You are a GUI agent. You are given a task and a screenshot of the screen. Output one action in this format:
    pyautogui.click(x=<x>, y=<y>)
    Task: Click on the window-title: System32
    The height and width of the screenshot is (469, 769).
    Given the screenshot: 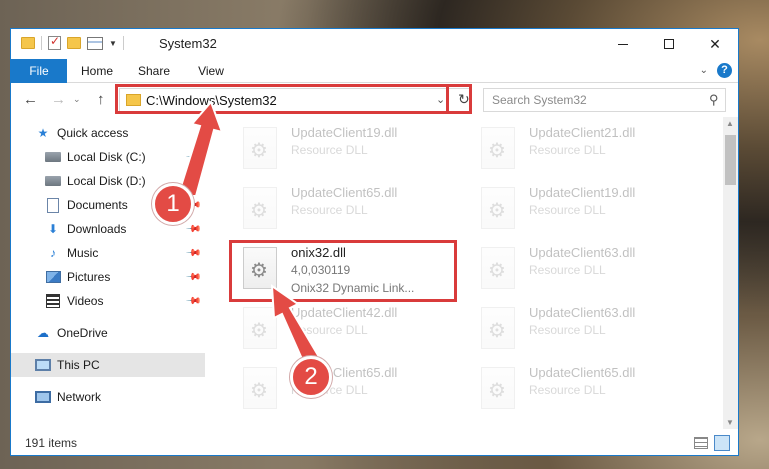 What is the action you would take?
    pyautogui.click(x=188, y=43)
    